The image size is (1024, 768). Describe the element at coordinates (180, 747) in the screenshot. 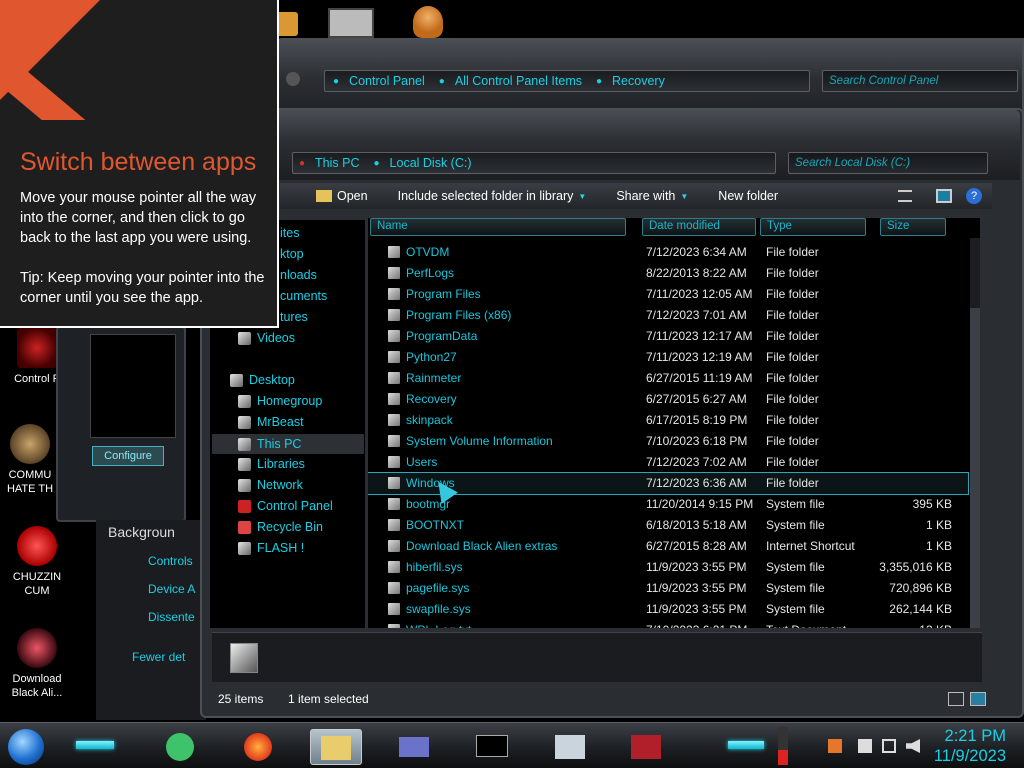

I see `taskbar-app-notes` at that location.